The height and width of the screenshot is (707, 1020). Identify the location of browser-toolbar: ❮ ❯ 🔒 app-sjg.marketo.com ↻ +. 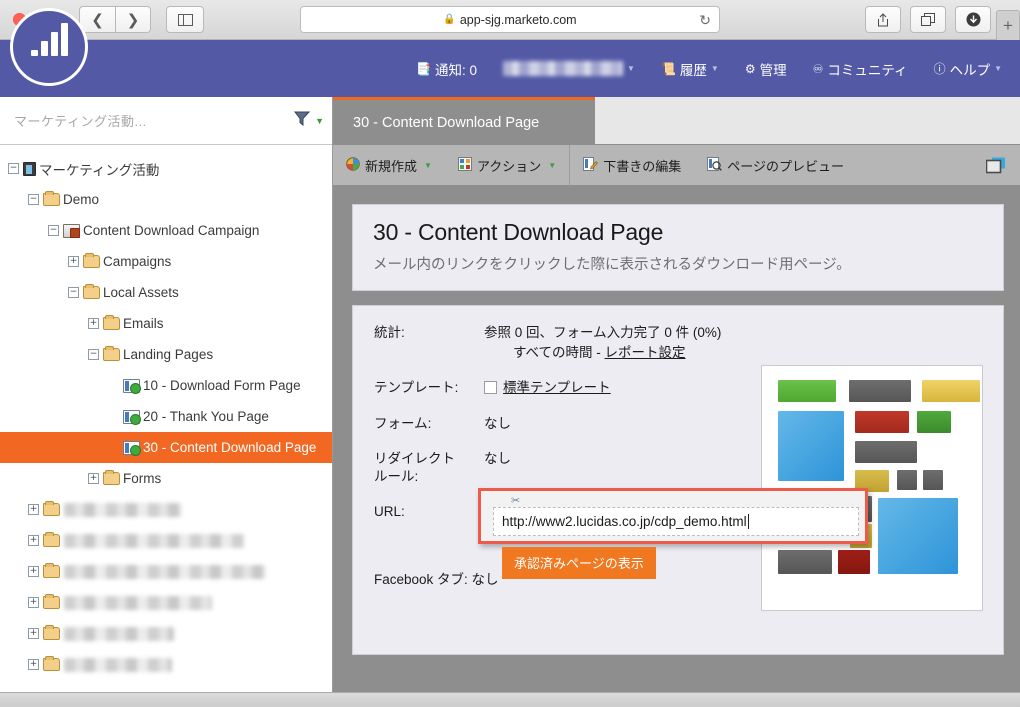
(510, 20).